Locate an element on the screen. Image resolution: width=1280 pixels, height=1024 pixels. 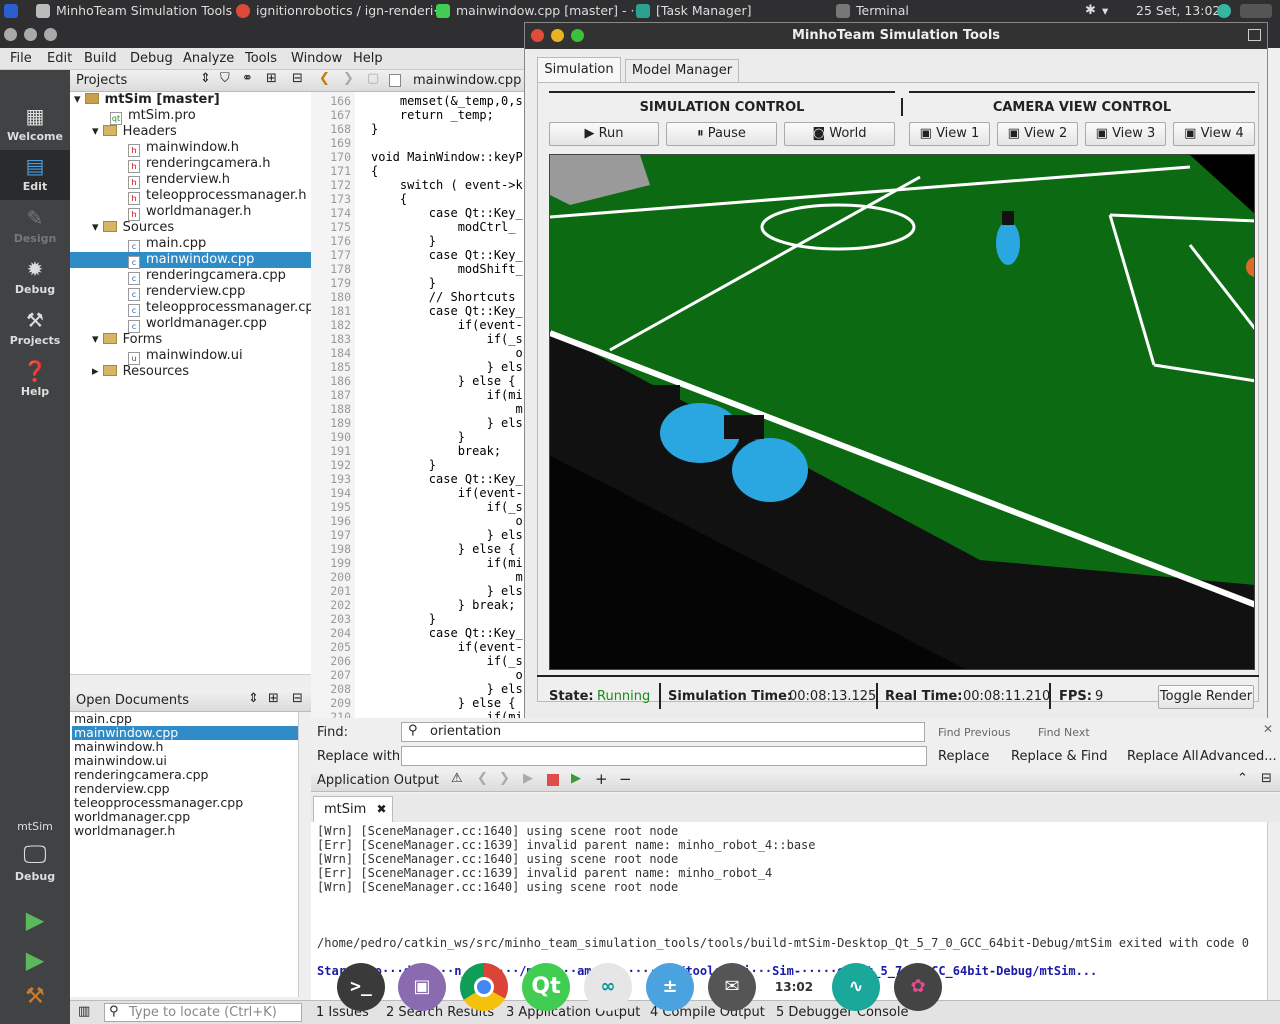
vertical-scrollbar is located at coordinates (1273, 911).